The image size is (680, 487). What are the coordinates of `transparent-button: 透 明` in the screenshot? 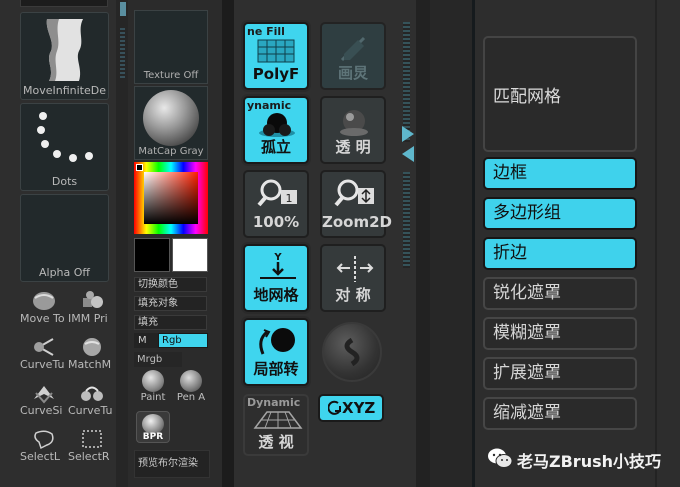 It's located at (353, 130).